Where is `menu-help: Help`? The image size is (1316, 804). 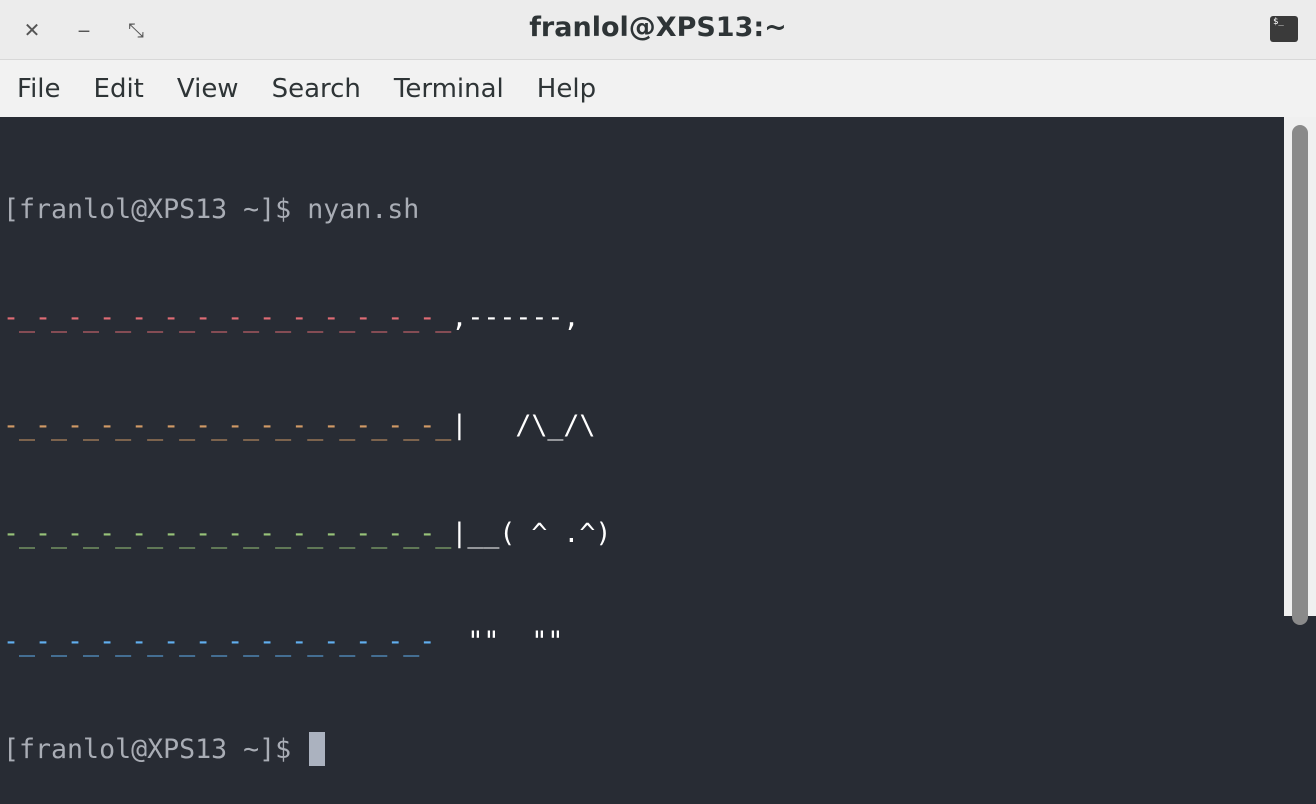
menu-help: Help is located at coordinates (566, 89).